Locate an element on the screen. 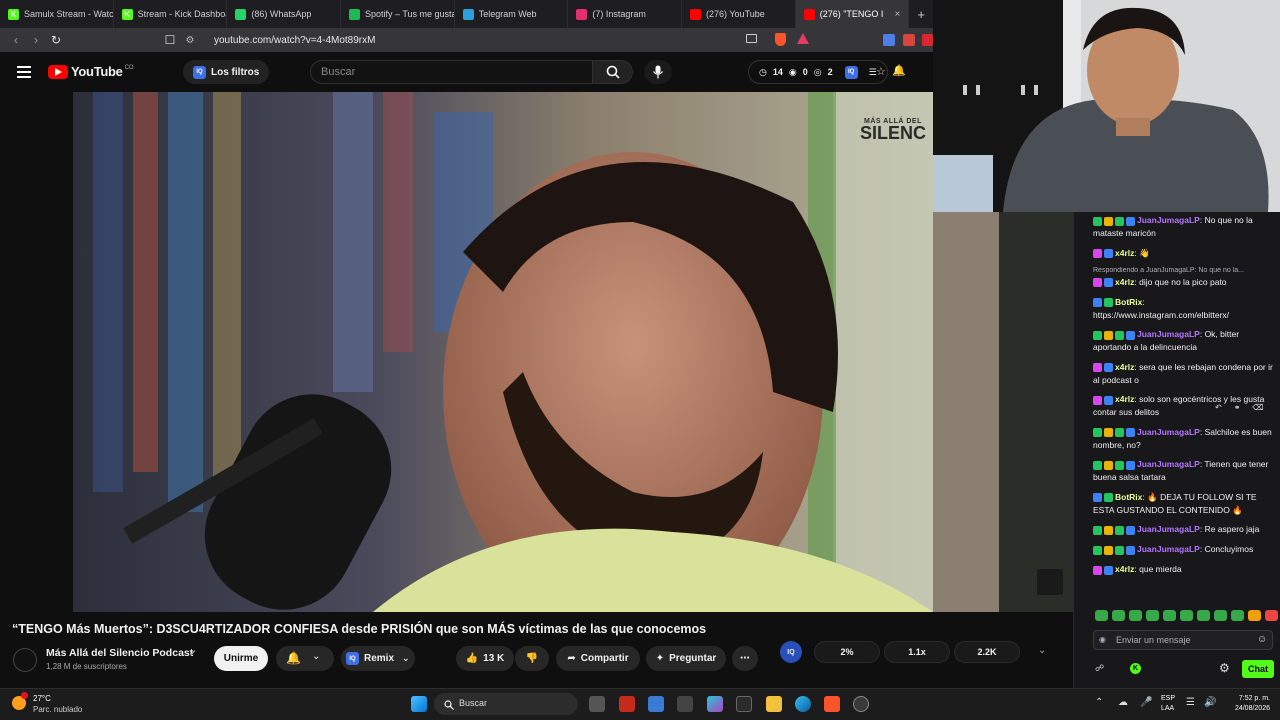 Image resolution: width=1280 pixels, height=720 pixels. chat-message: x4rlz: 👋 is located at coordinates (1183, 253).